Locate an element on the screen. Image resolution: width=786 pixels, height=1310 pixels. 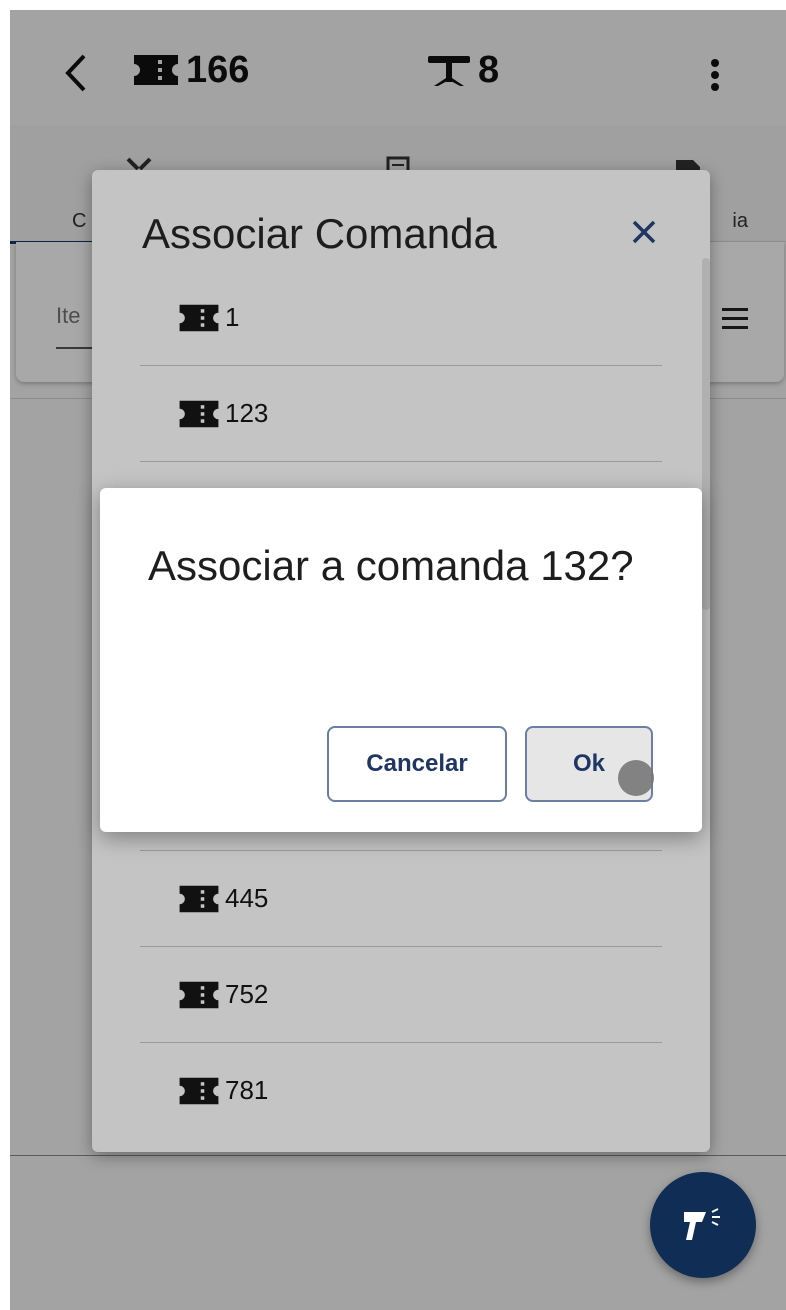
barcode-scanner-icon is located at coordinates (702, 1224).